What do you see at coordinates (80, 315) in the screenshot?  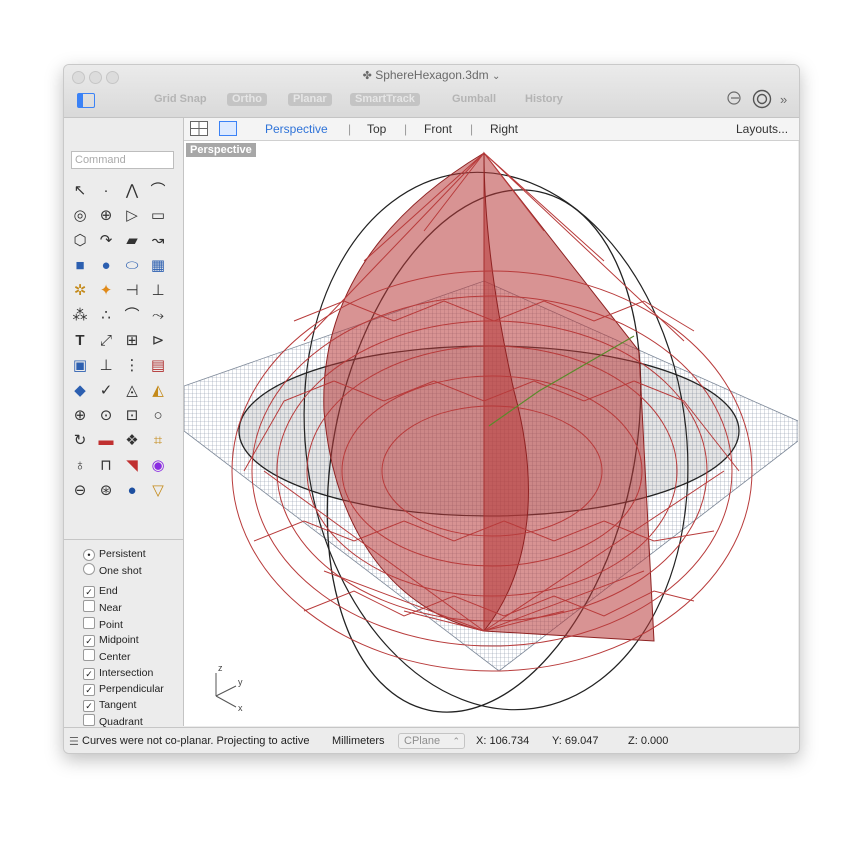 I see `group-icon: ⁂` at bounding box center [80, 315].